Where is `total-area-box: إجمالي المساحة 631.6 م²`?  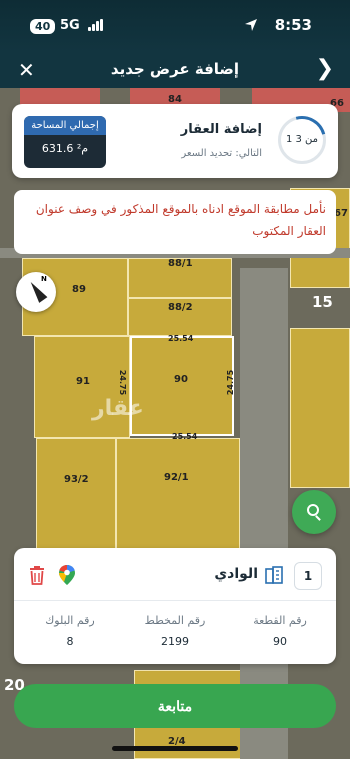
total-area-box: إجمالي المساحة 631.6 م² is located at coordinates (65, 142).